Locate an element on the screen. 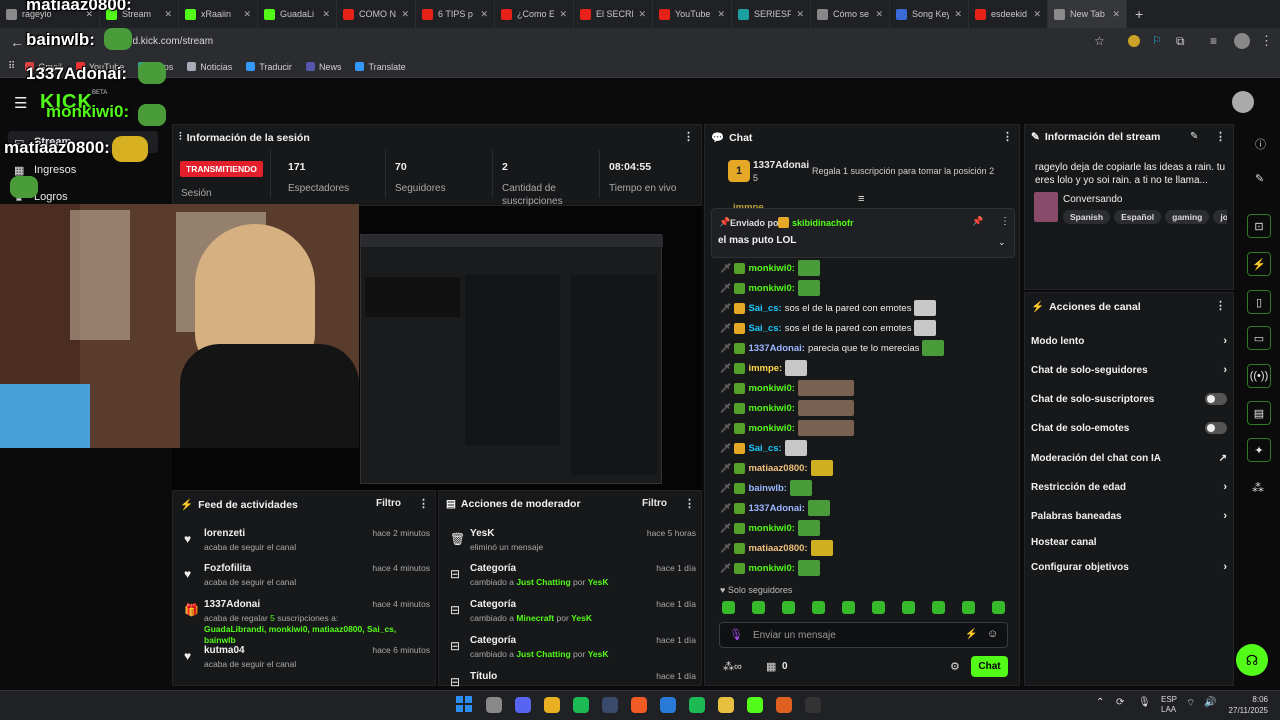  channel-action-item: Chat de solo-seguidores › is located at coordinates (1129, 370).